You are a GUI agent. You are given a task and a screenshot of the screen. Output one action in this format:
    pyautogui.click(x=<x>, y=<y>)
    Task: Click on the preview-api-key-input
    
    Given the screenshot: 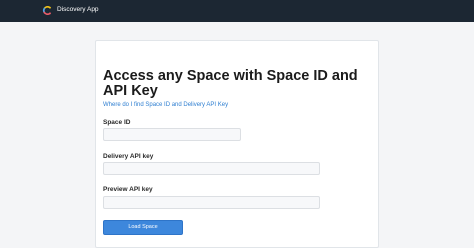 What is the action you would take?
    pyautogui.click(x=211, y=202)
    